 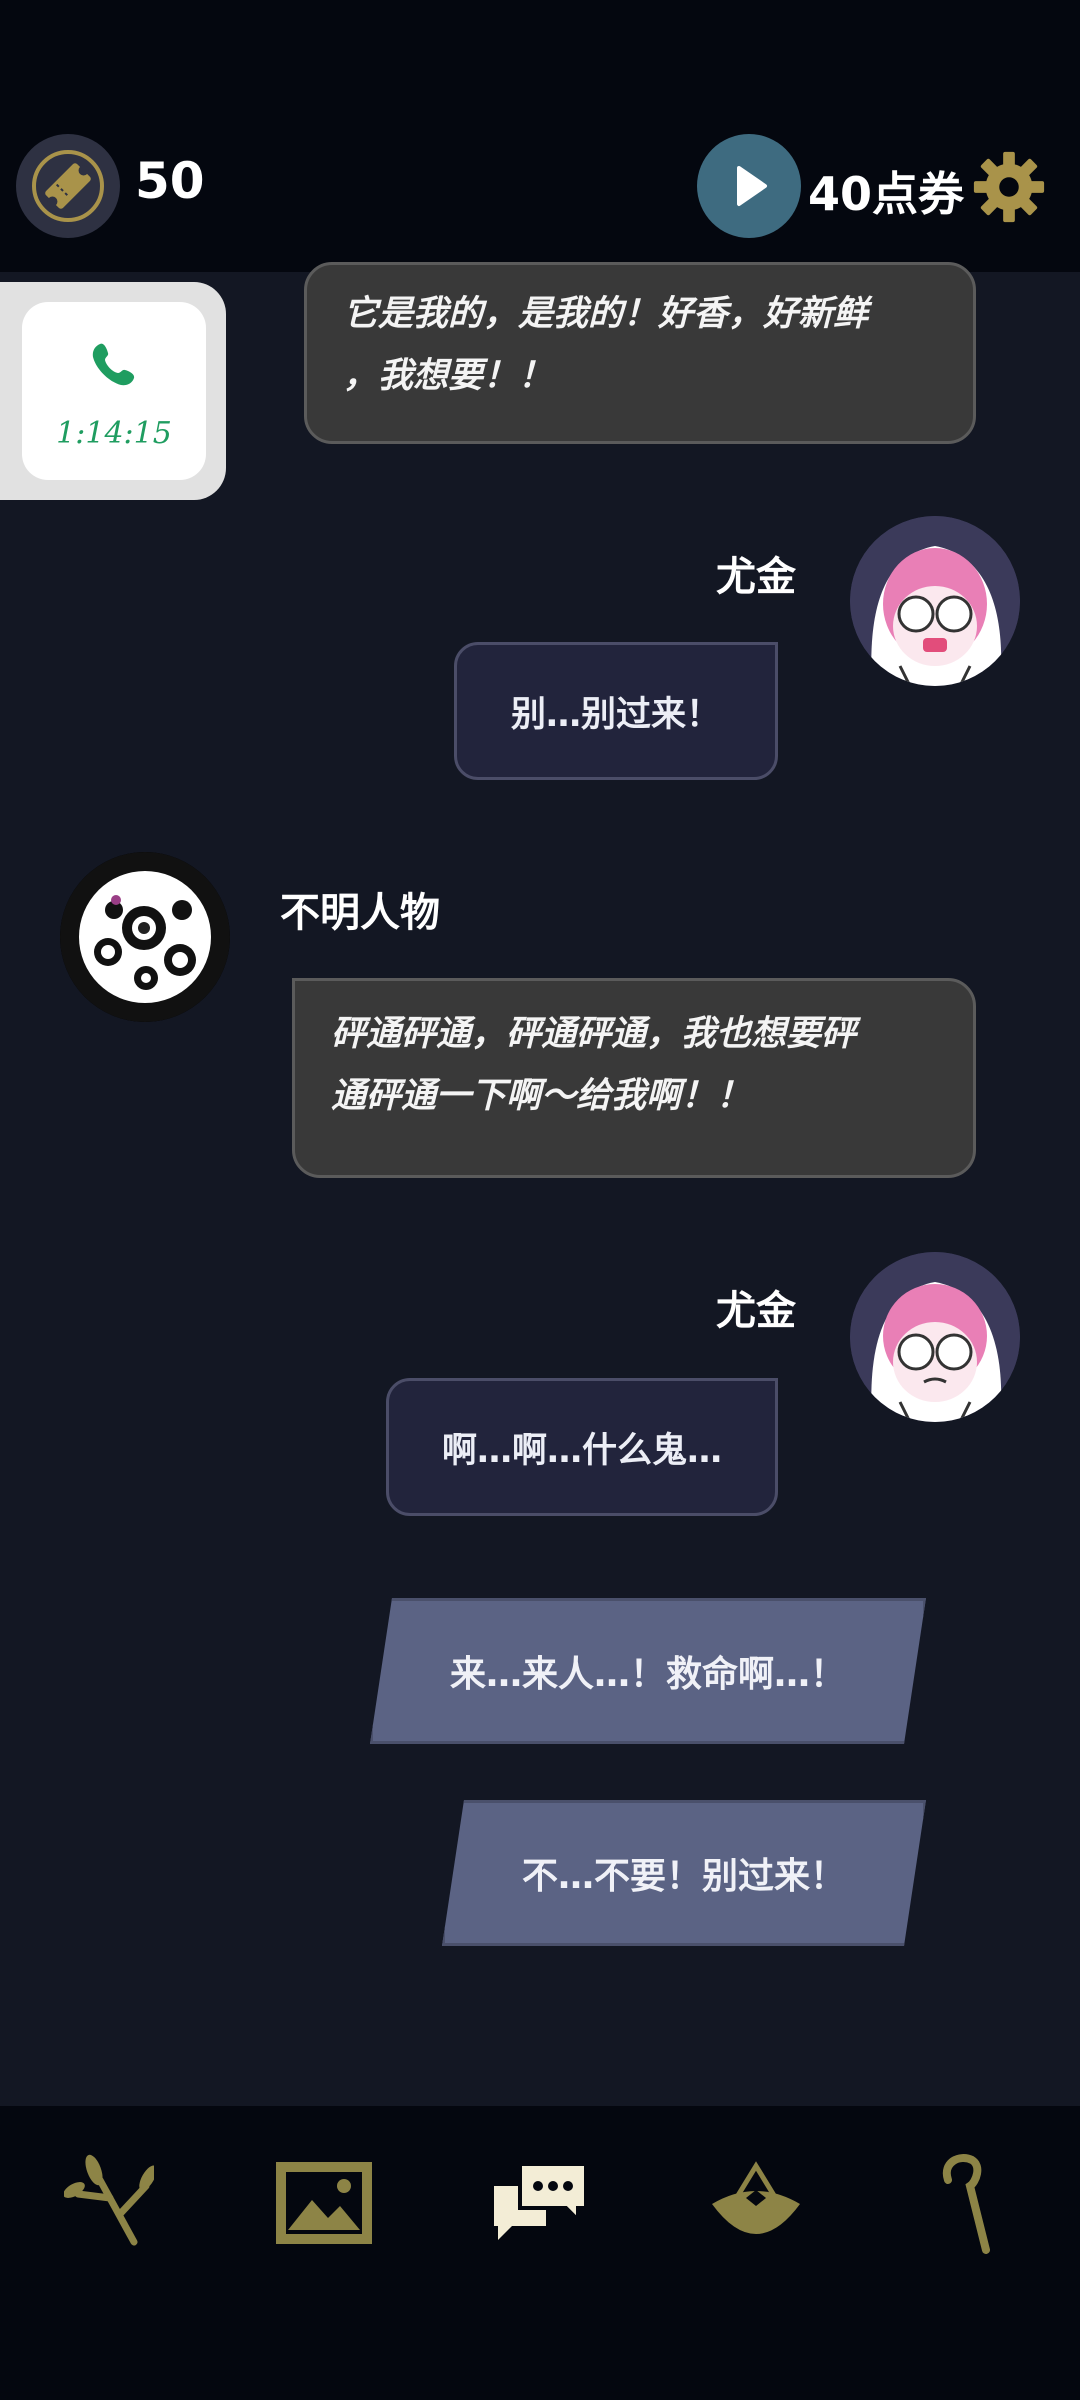 What do you see at coordinates (113, 364) in the screenshot?
I see `phone-icon` at bounding box center [113, 364].